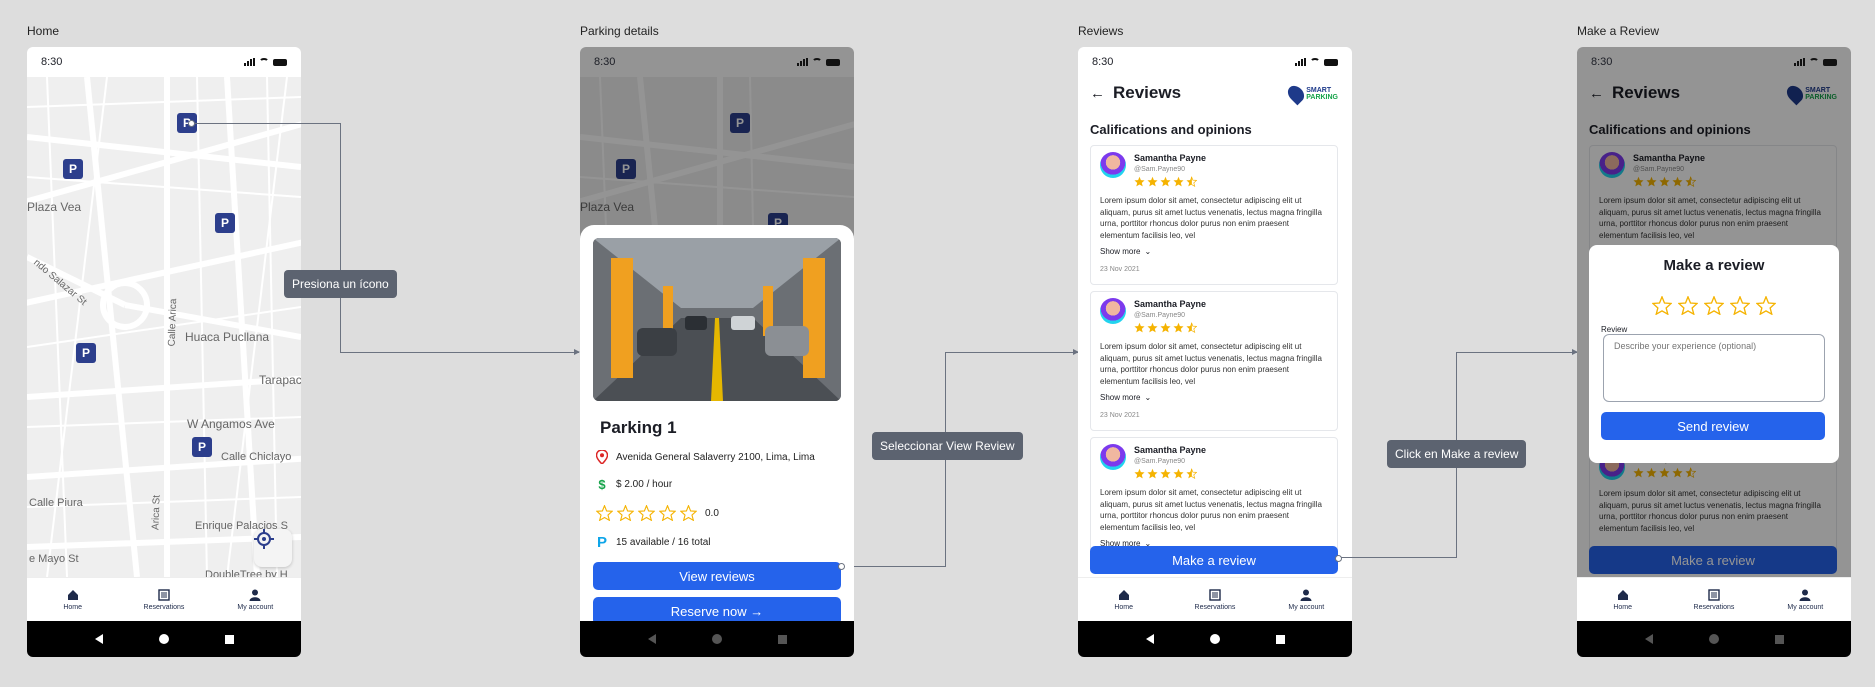 The height and width of the screenshot is (687, 1875). I want to click on back-arrow-icon: ←, so click(1097, 93).